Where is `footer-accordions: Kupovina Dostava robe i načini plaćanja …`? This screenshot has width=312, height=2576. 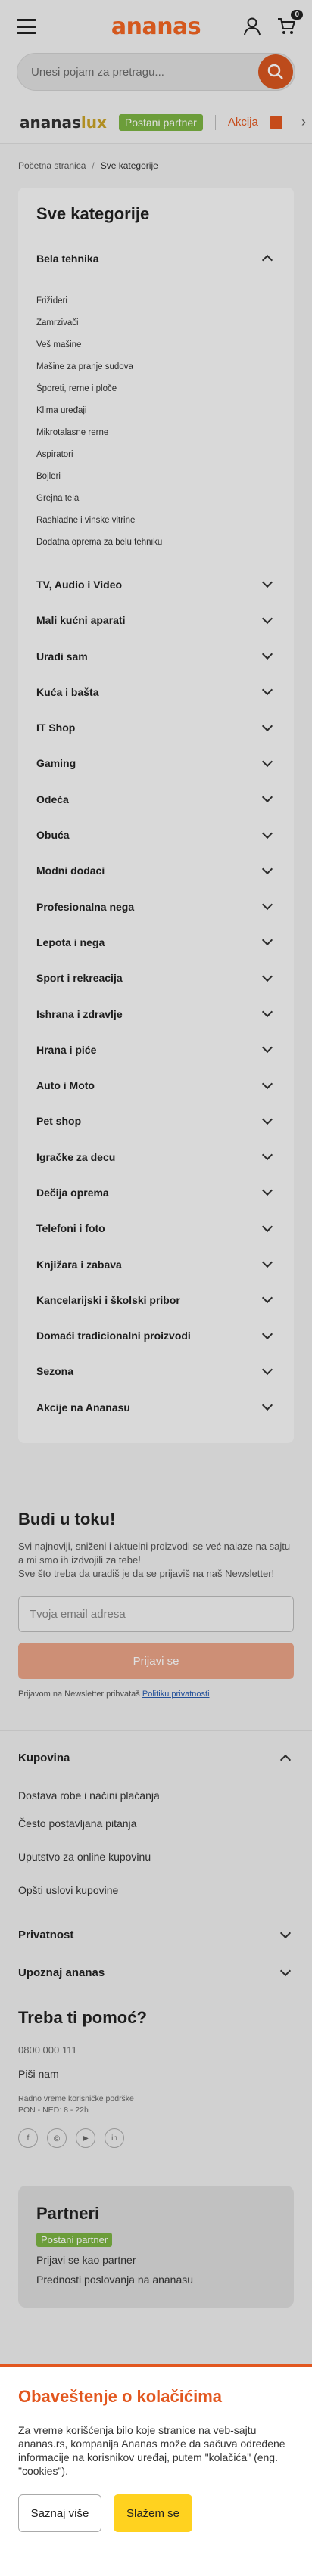
footer-accordions: Kupovina Dostava robe i načini plaćanja … is located at coordinates (156, 1861).